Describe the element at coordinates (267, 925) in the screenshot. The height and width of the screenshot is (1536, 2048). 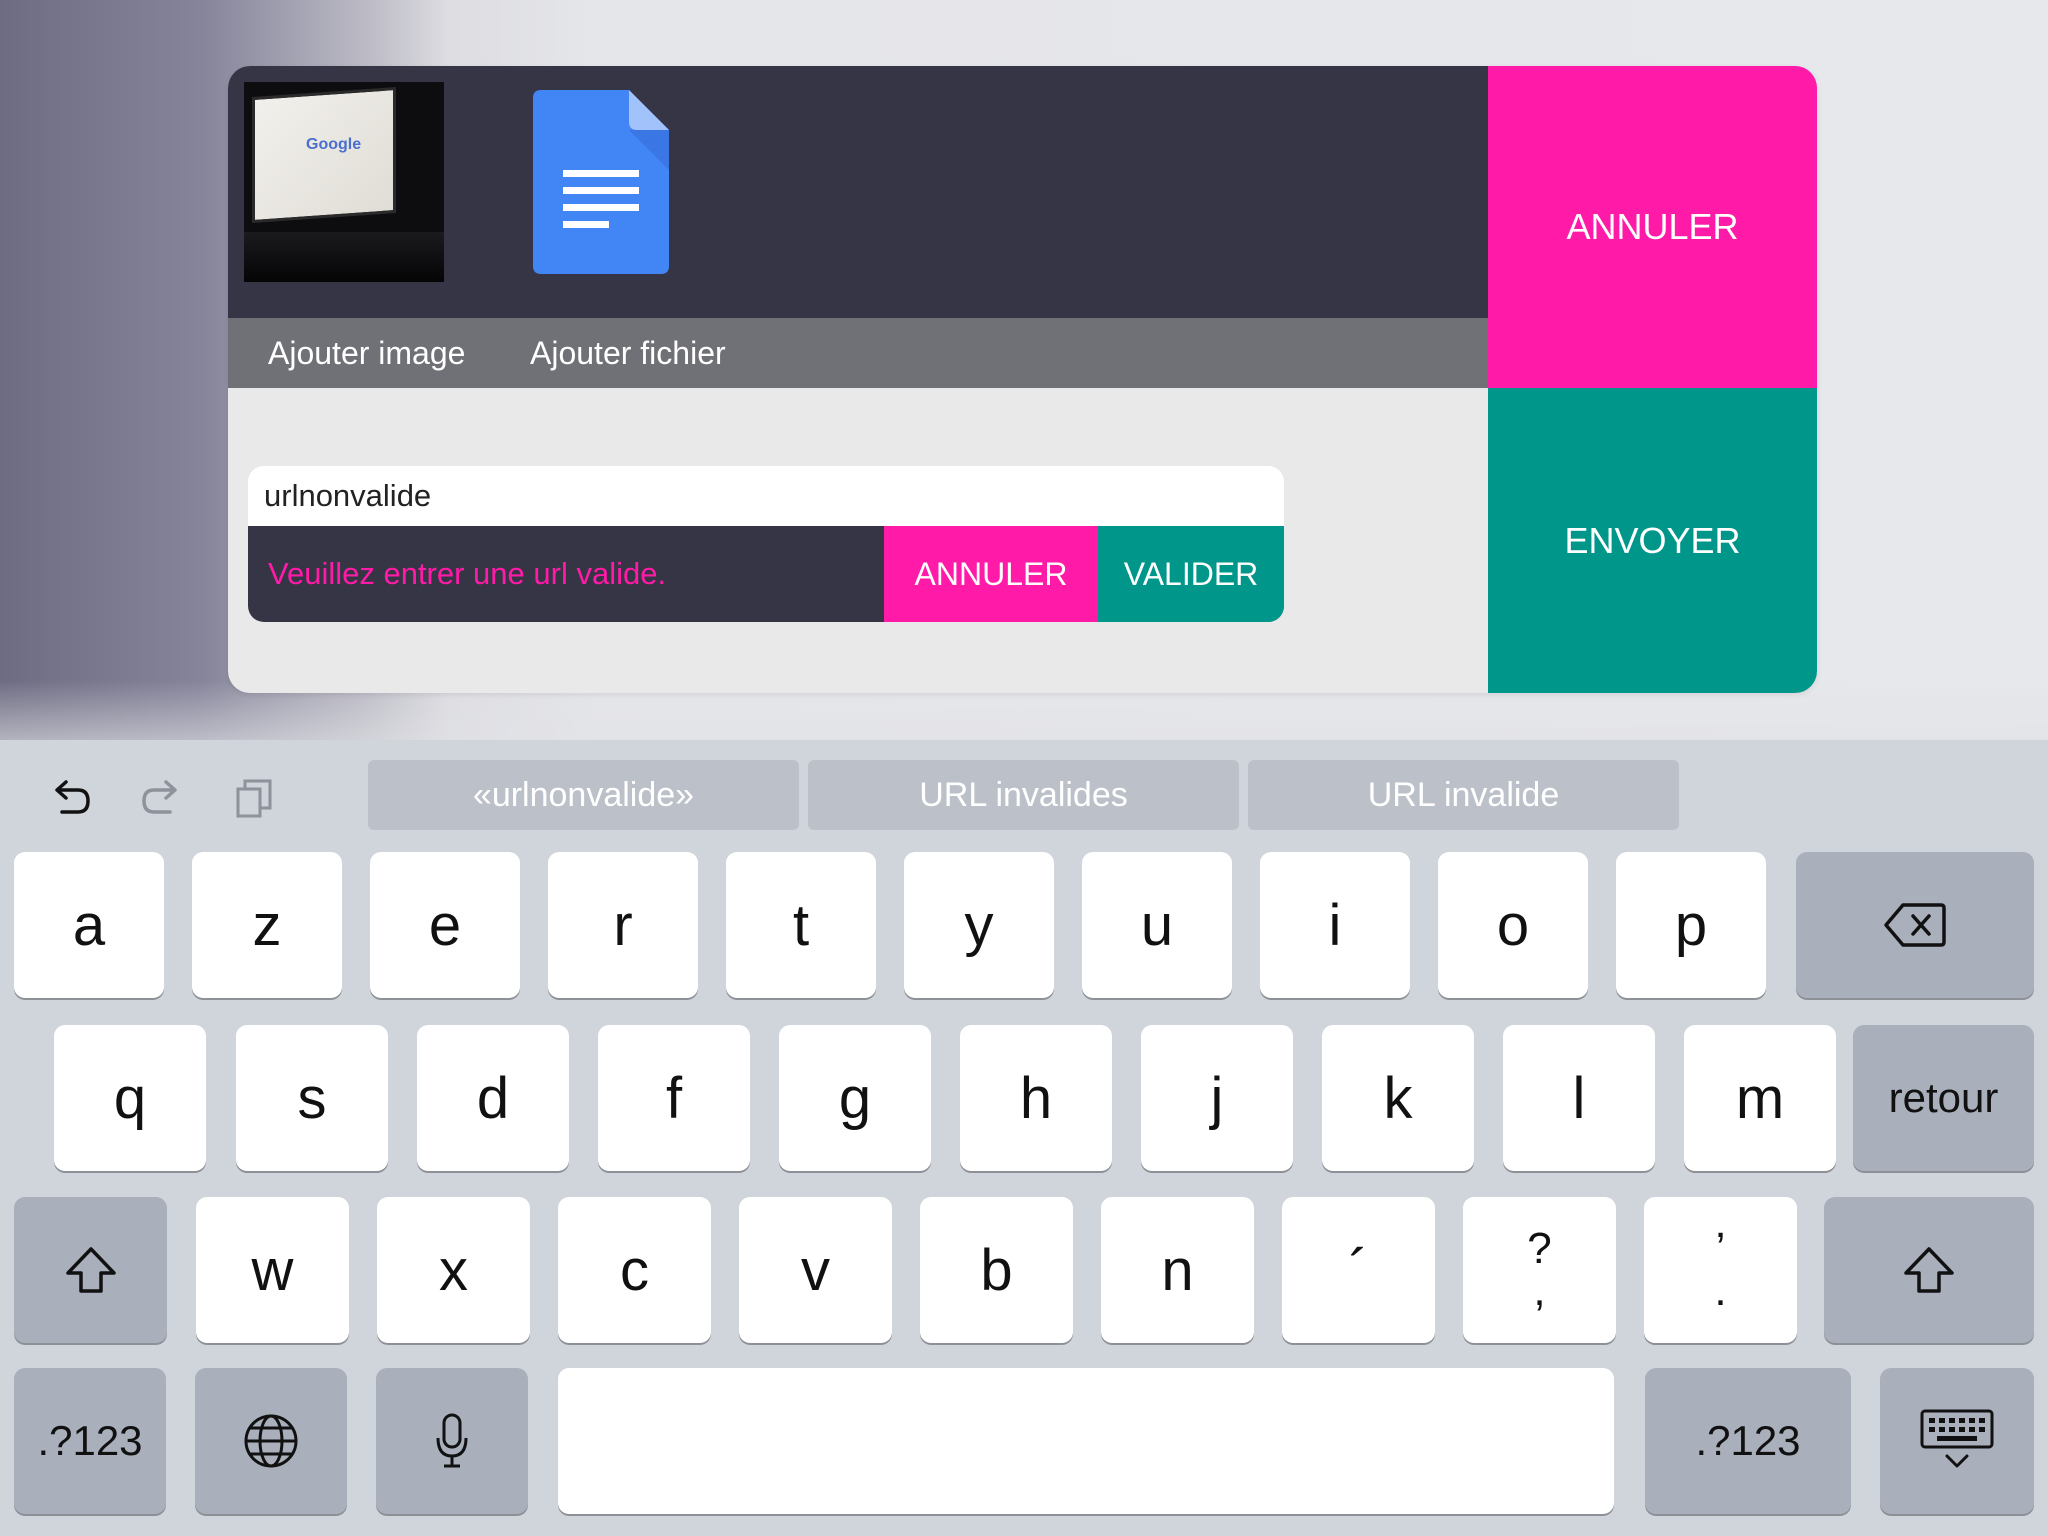
I see `key-z: z` at that location.